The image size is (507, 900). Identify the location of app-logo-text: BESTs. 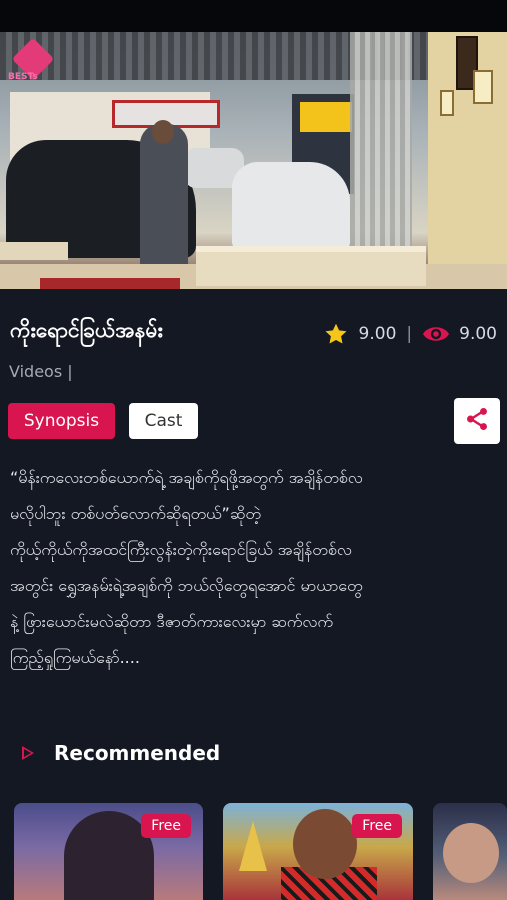
(23, 77).